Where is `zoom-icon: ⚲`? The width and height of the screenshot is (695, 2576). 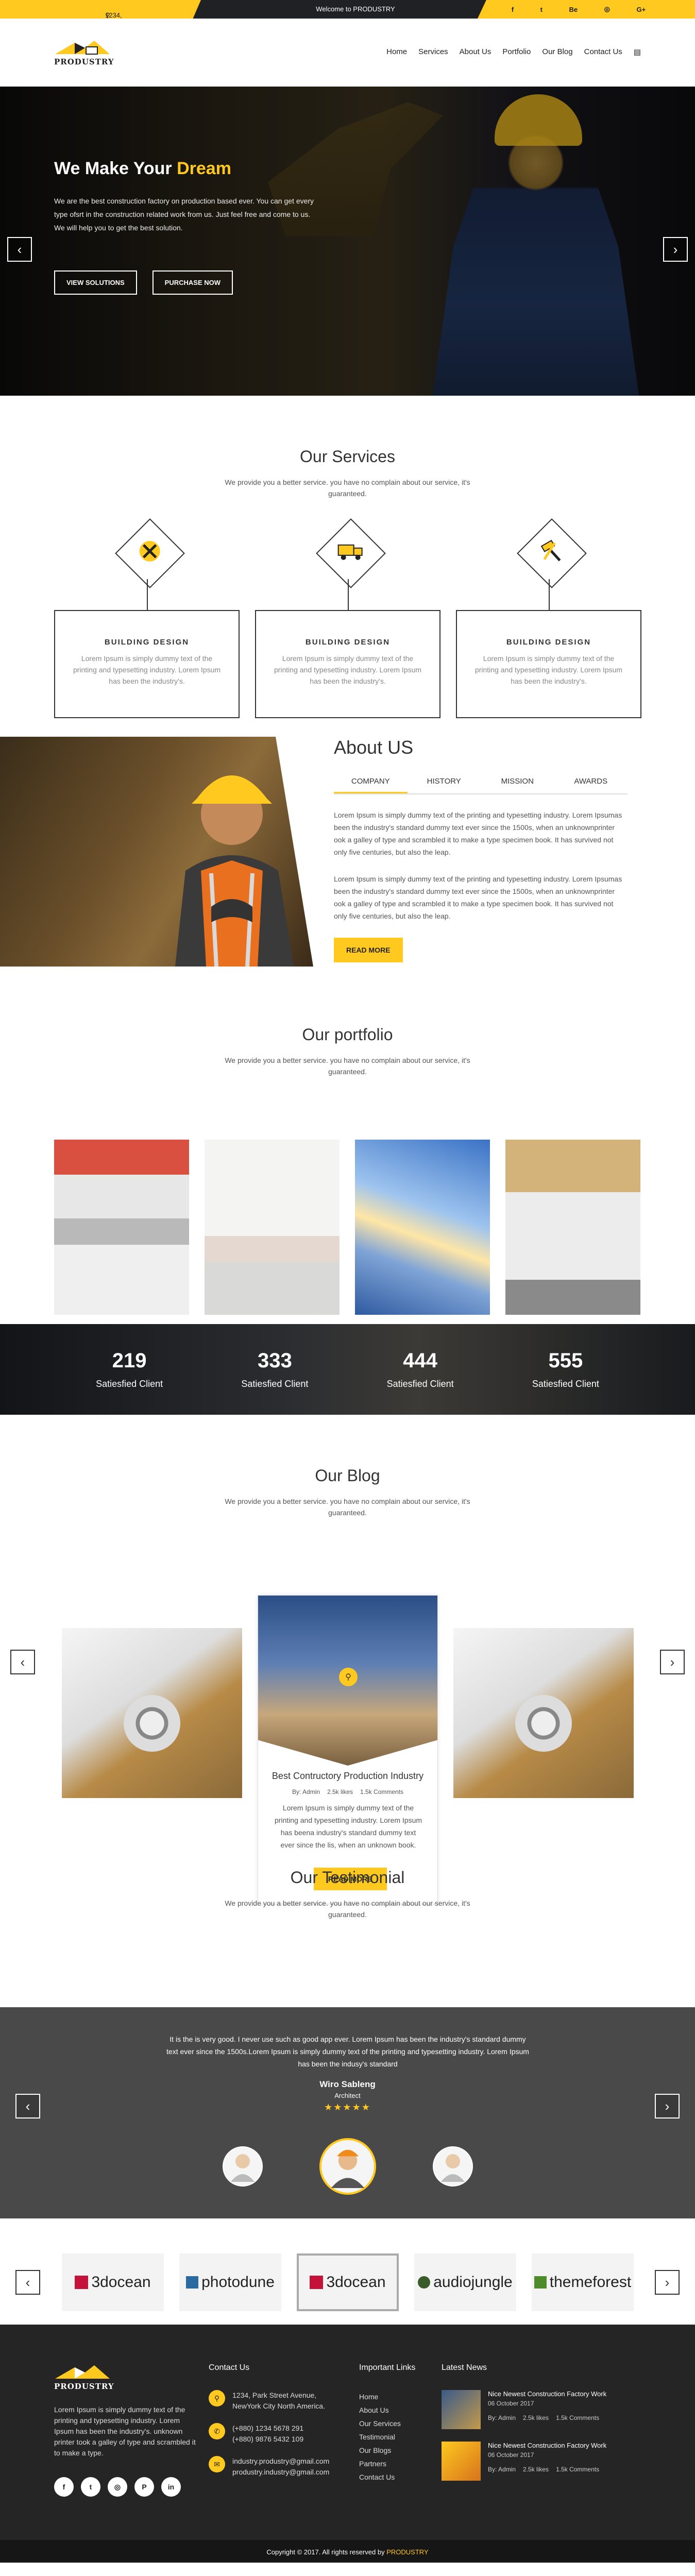 zoom-icon: ⚲ is located at coordinates (349, 1677).